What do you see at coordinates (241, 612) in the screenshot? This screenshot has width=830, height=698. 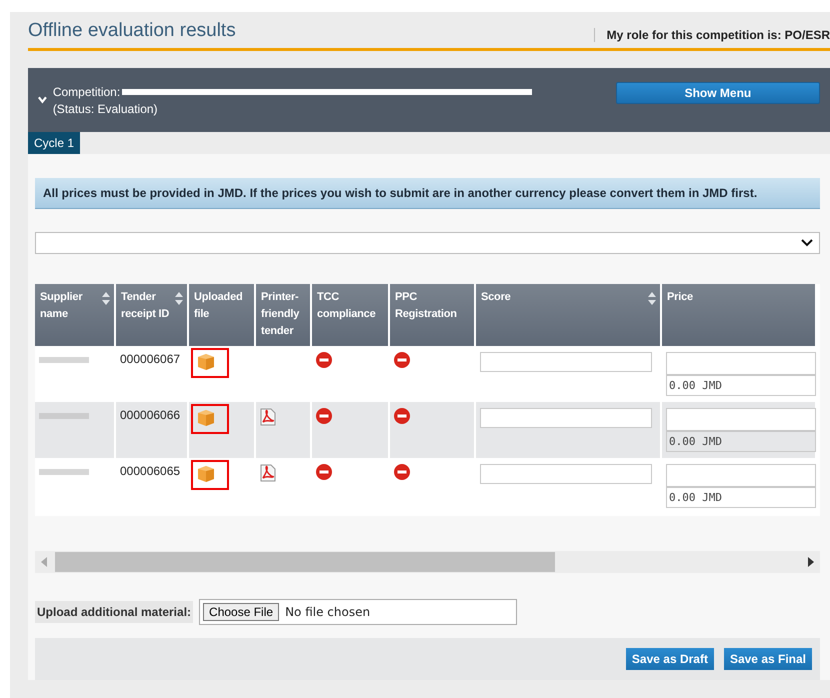 I see `choose-file-button: Choose File` at bounding box center [241, 612].